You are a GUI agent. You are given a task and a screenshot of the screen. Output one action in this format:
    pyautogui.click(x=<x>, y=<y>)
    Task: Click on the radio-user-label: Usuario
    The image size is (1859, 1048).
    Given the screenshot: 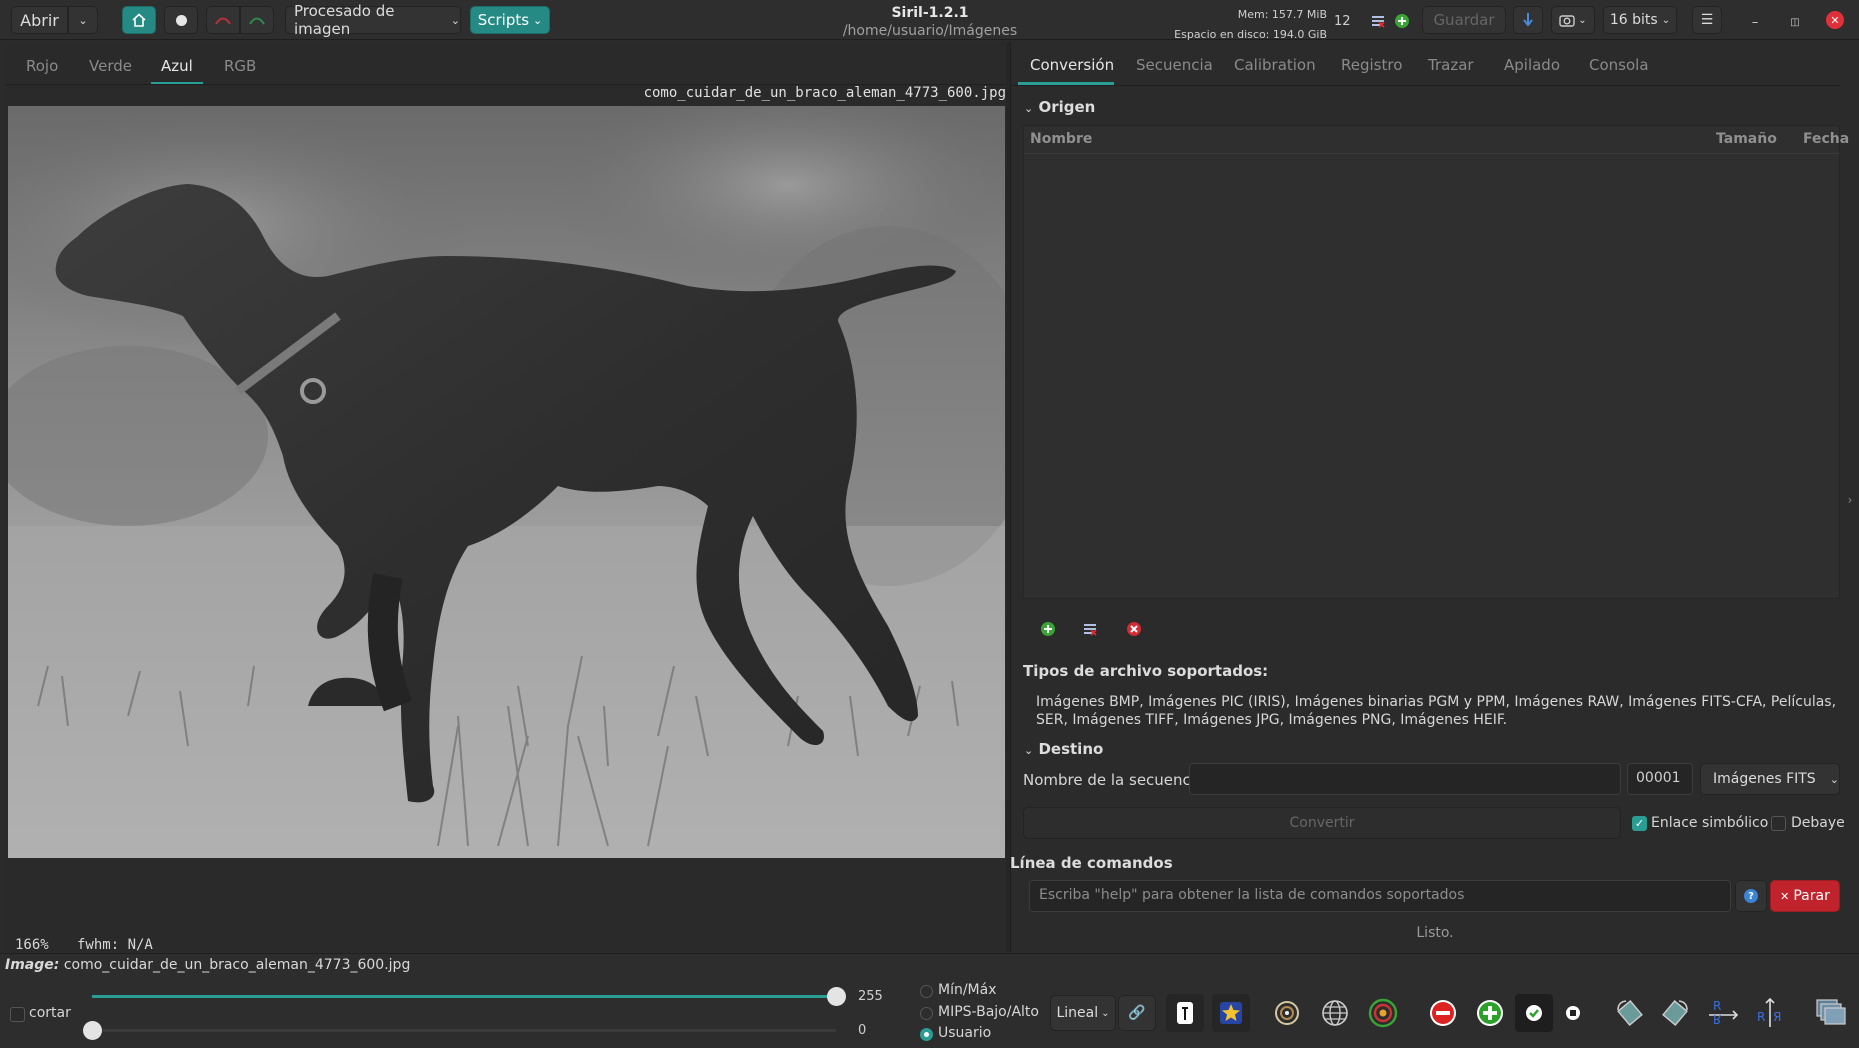 What is the action you would take?
    pyautogui.click(x=965, y=1033)
    